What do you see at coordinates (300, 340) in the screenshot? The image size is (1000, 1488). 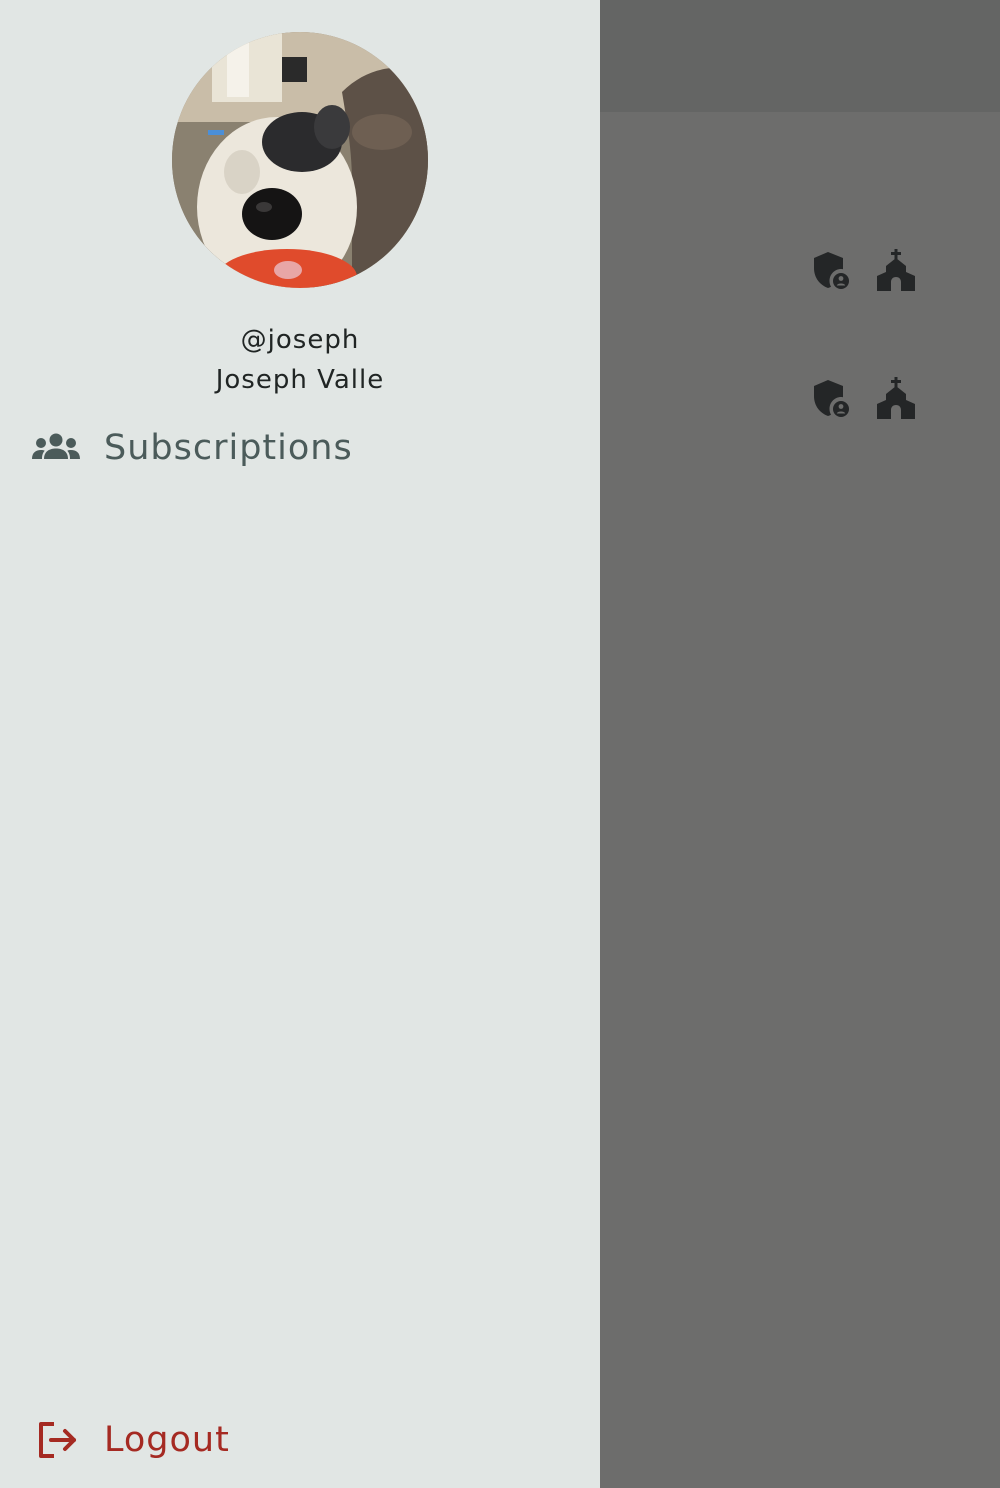 I see `profile-username: @joseph` at bounding box center [300, 340].